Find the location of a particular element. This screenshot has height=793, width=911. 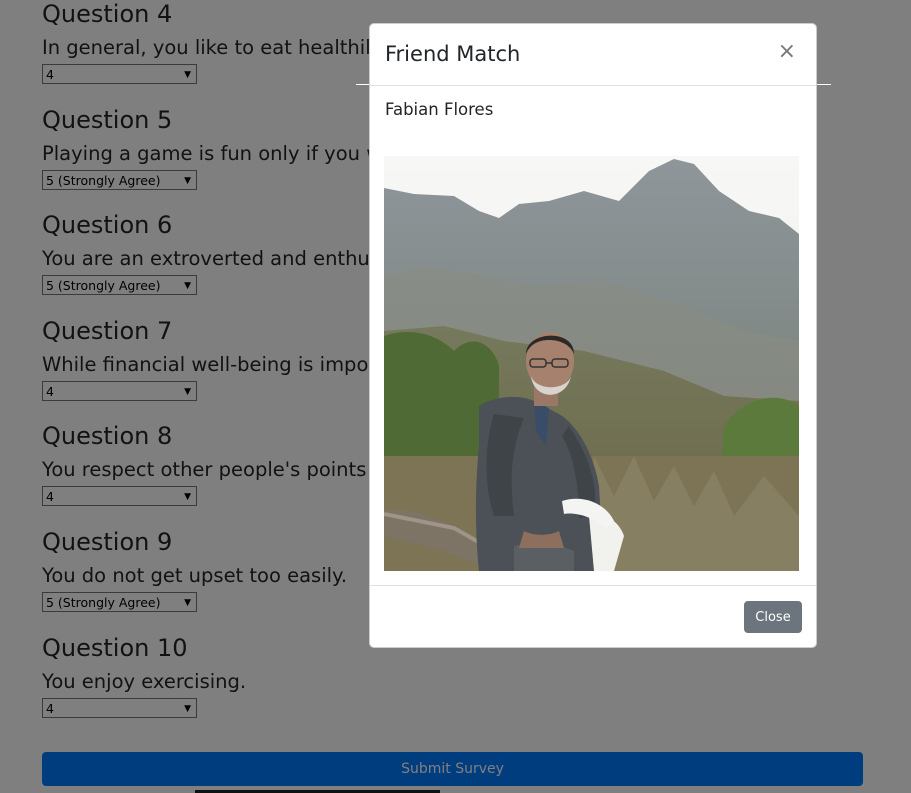

close-button: Close is located at coordinates (773, 617).